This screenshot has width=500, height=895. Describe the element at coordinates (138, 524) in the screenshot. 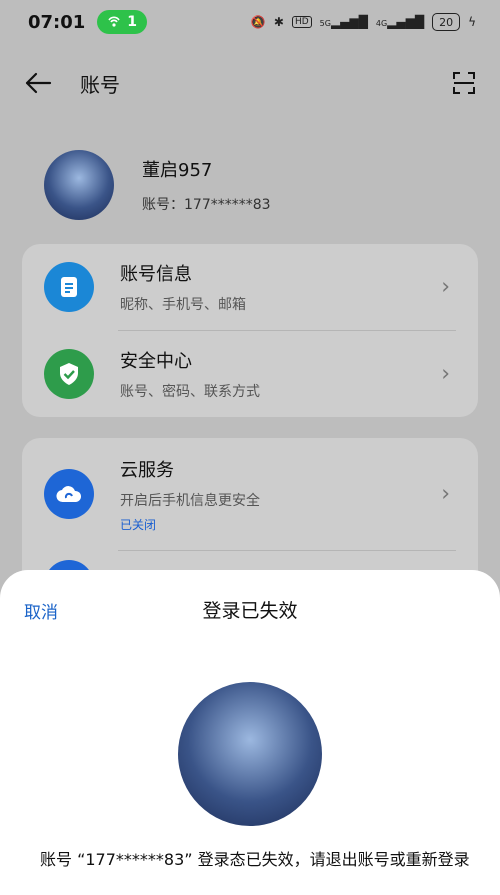

I see `settings-item-status: 已关闭` at that location.